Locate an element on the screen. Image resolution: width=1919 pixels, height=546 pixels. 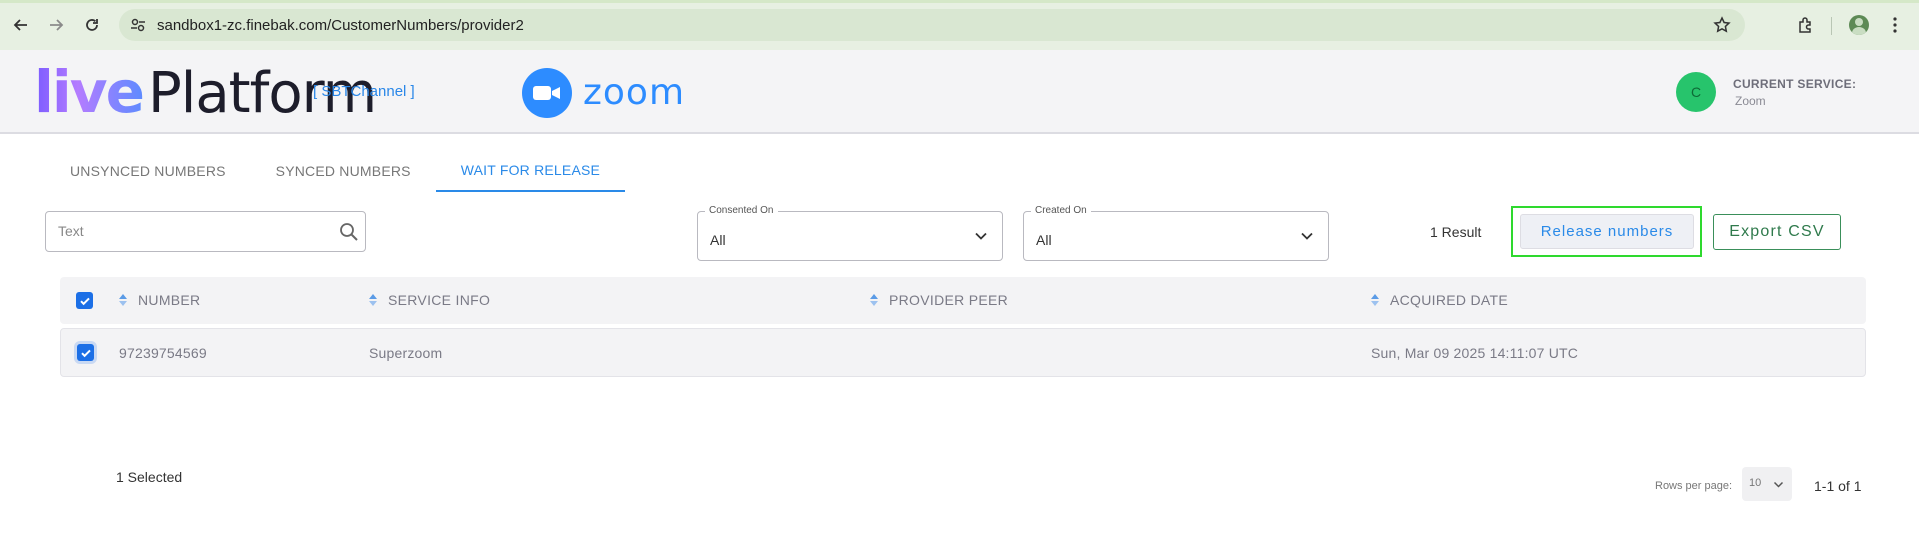
column-header-service-info: SERVICE INFO is located at coordinates (429, 300).